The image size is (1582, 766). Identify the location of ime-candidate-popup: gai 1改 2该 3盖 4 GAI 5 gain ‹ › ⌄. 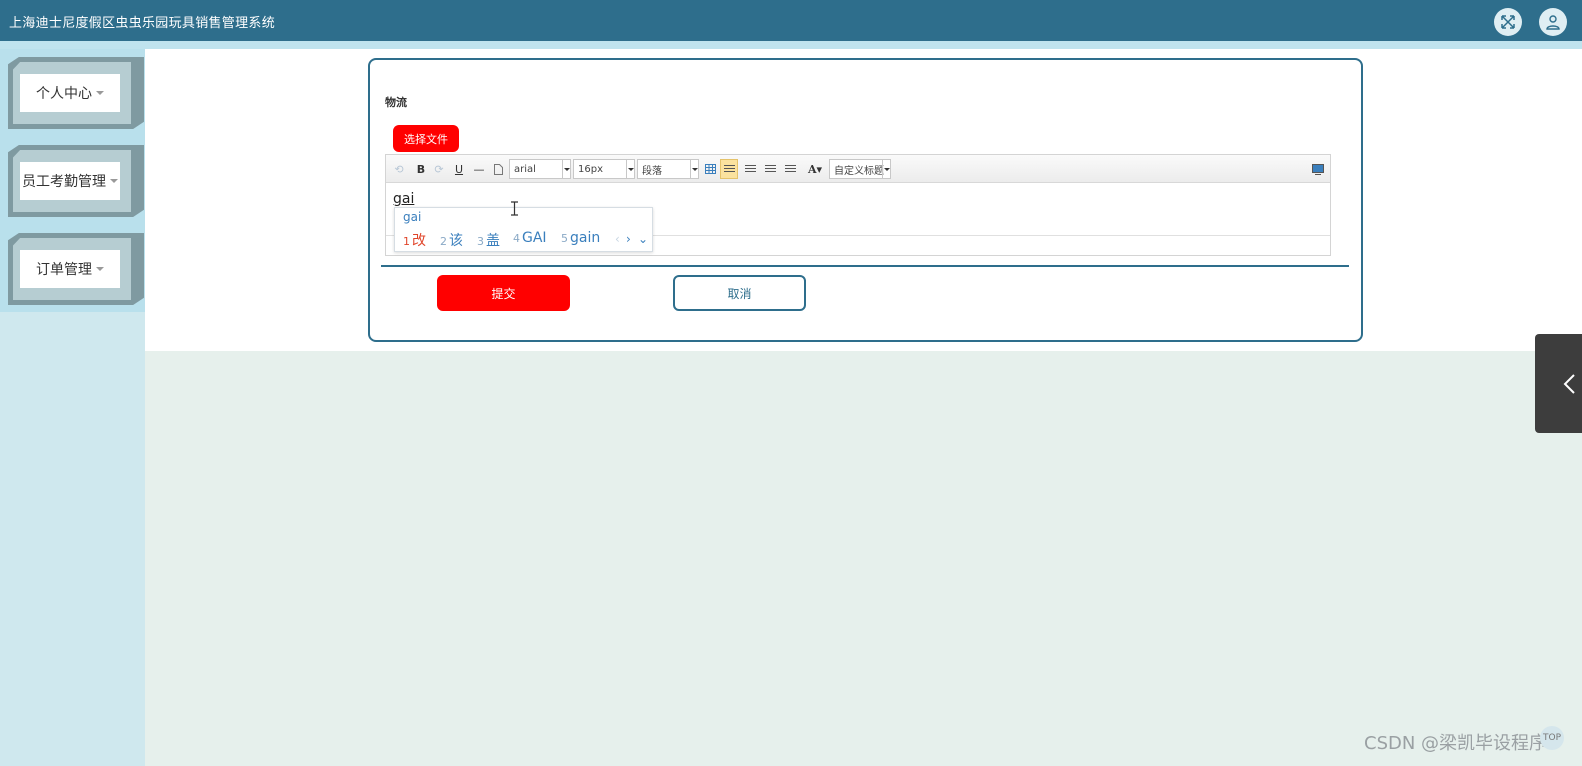
(523, 229).